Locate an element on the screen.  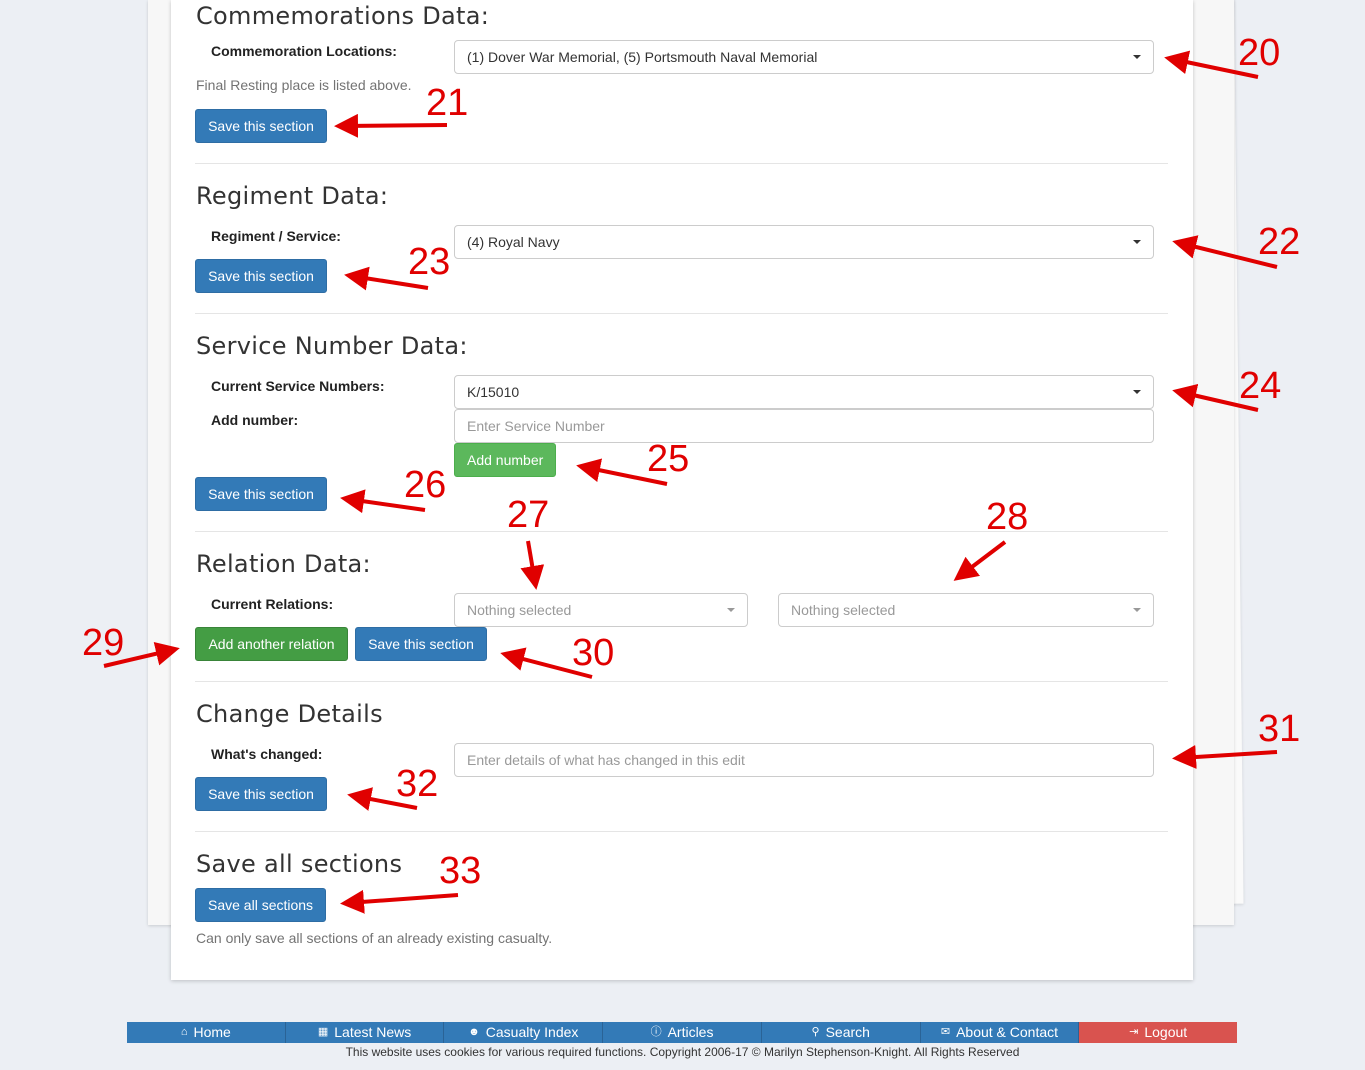
nav-about-contact: ✉ About & Contact is located at coordinates (1000, 1032).